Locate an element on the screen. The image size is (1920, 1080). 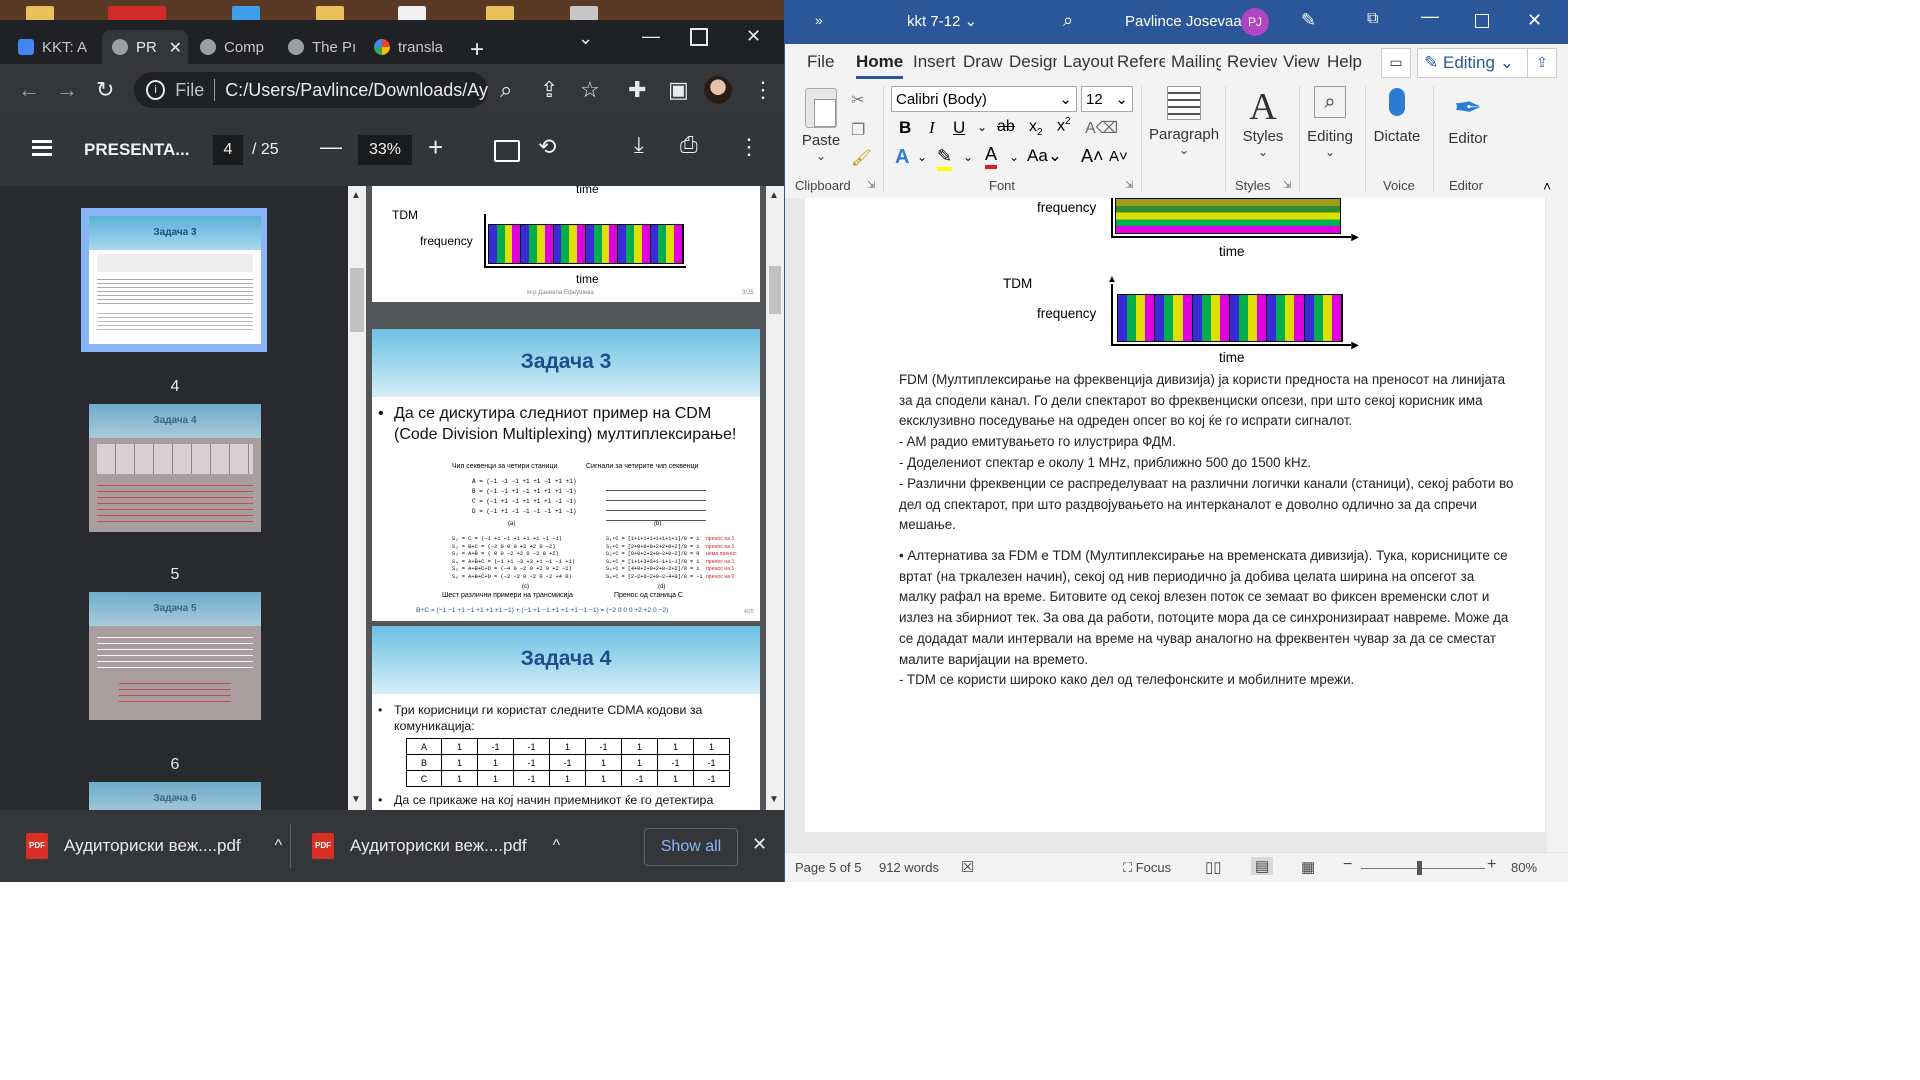
download-icon: ⤓ is located at coordinates (639, 145).